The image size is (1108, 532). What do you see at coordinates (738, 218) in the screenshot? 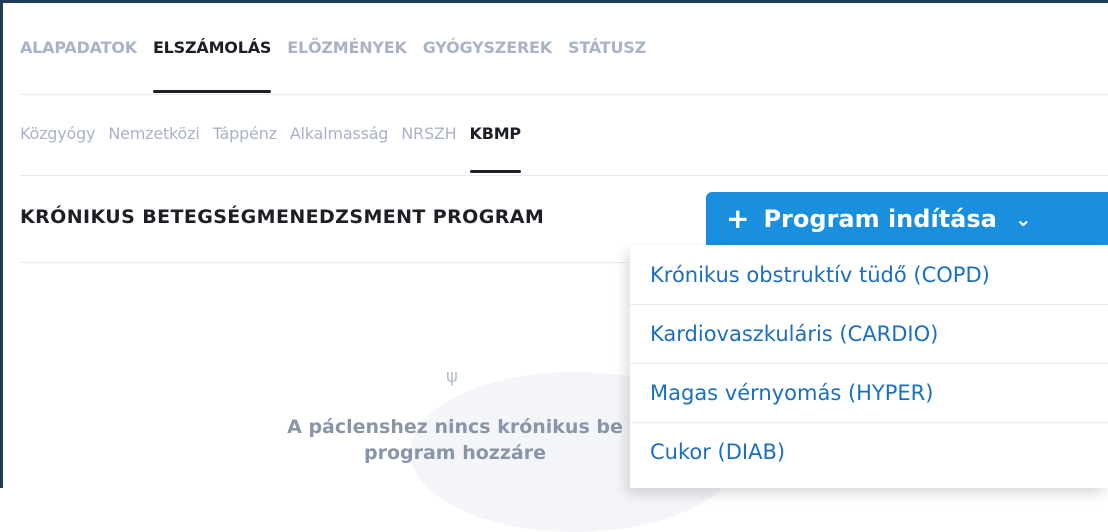
I see `plus-icon: +` at bounding box center [738, 218].